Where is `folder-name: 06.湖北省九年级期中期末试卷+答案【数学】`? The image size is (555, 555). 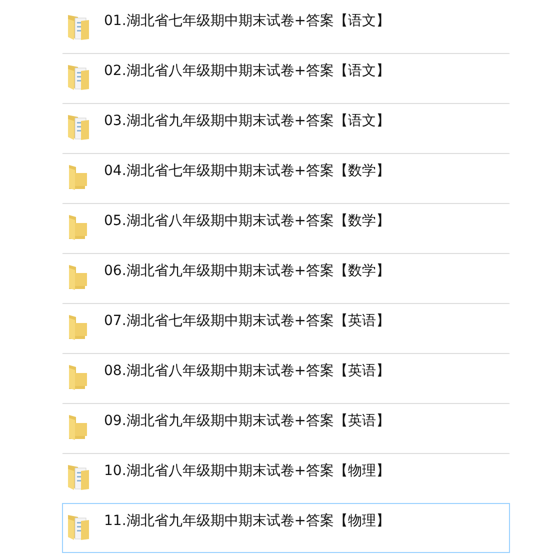 folder-name: 06.湖北省九年级期中期末试卷+答案【数学】 is located at coordinates (247, 271).